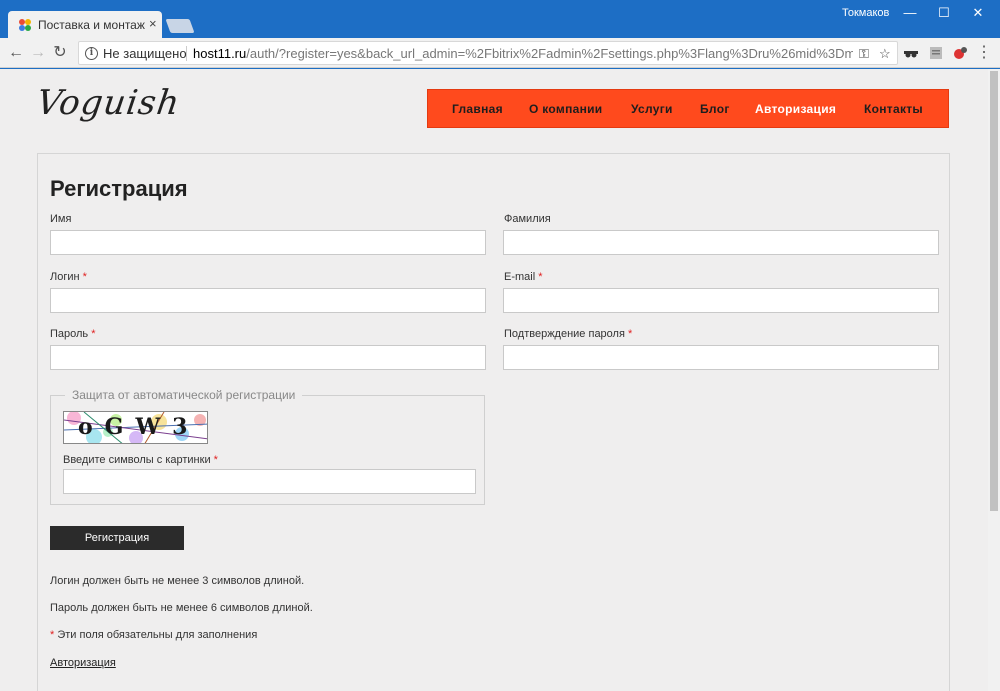 The width and height of the screenshot is (1000, 691). I want to click on password-label: Пароль *, so click(73, 334).